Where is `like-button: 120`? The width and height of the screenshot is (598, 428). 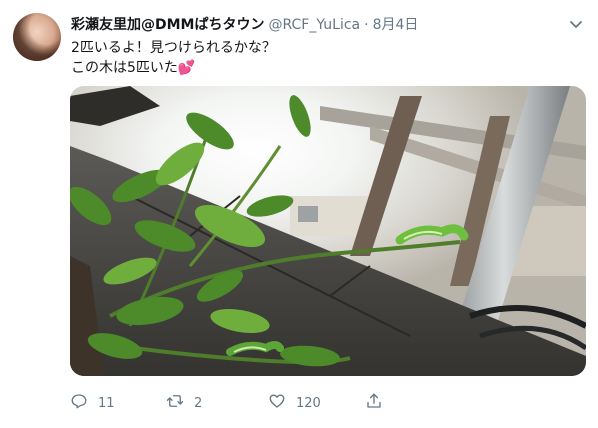 like-button: 120 is located at coordinates (294, 403).